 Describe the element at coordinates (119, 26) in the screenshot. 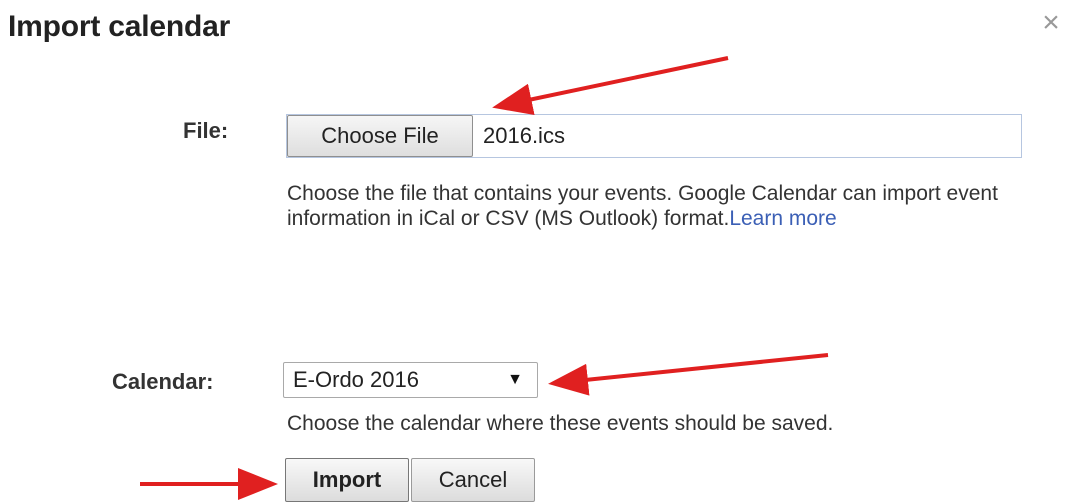

I see `dialog-title: Import calendar` at that location.